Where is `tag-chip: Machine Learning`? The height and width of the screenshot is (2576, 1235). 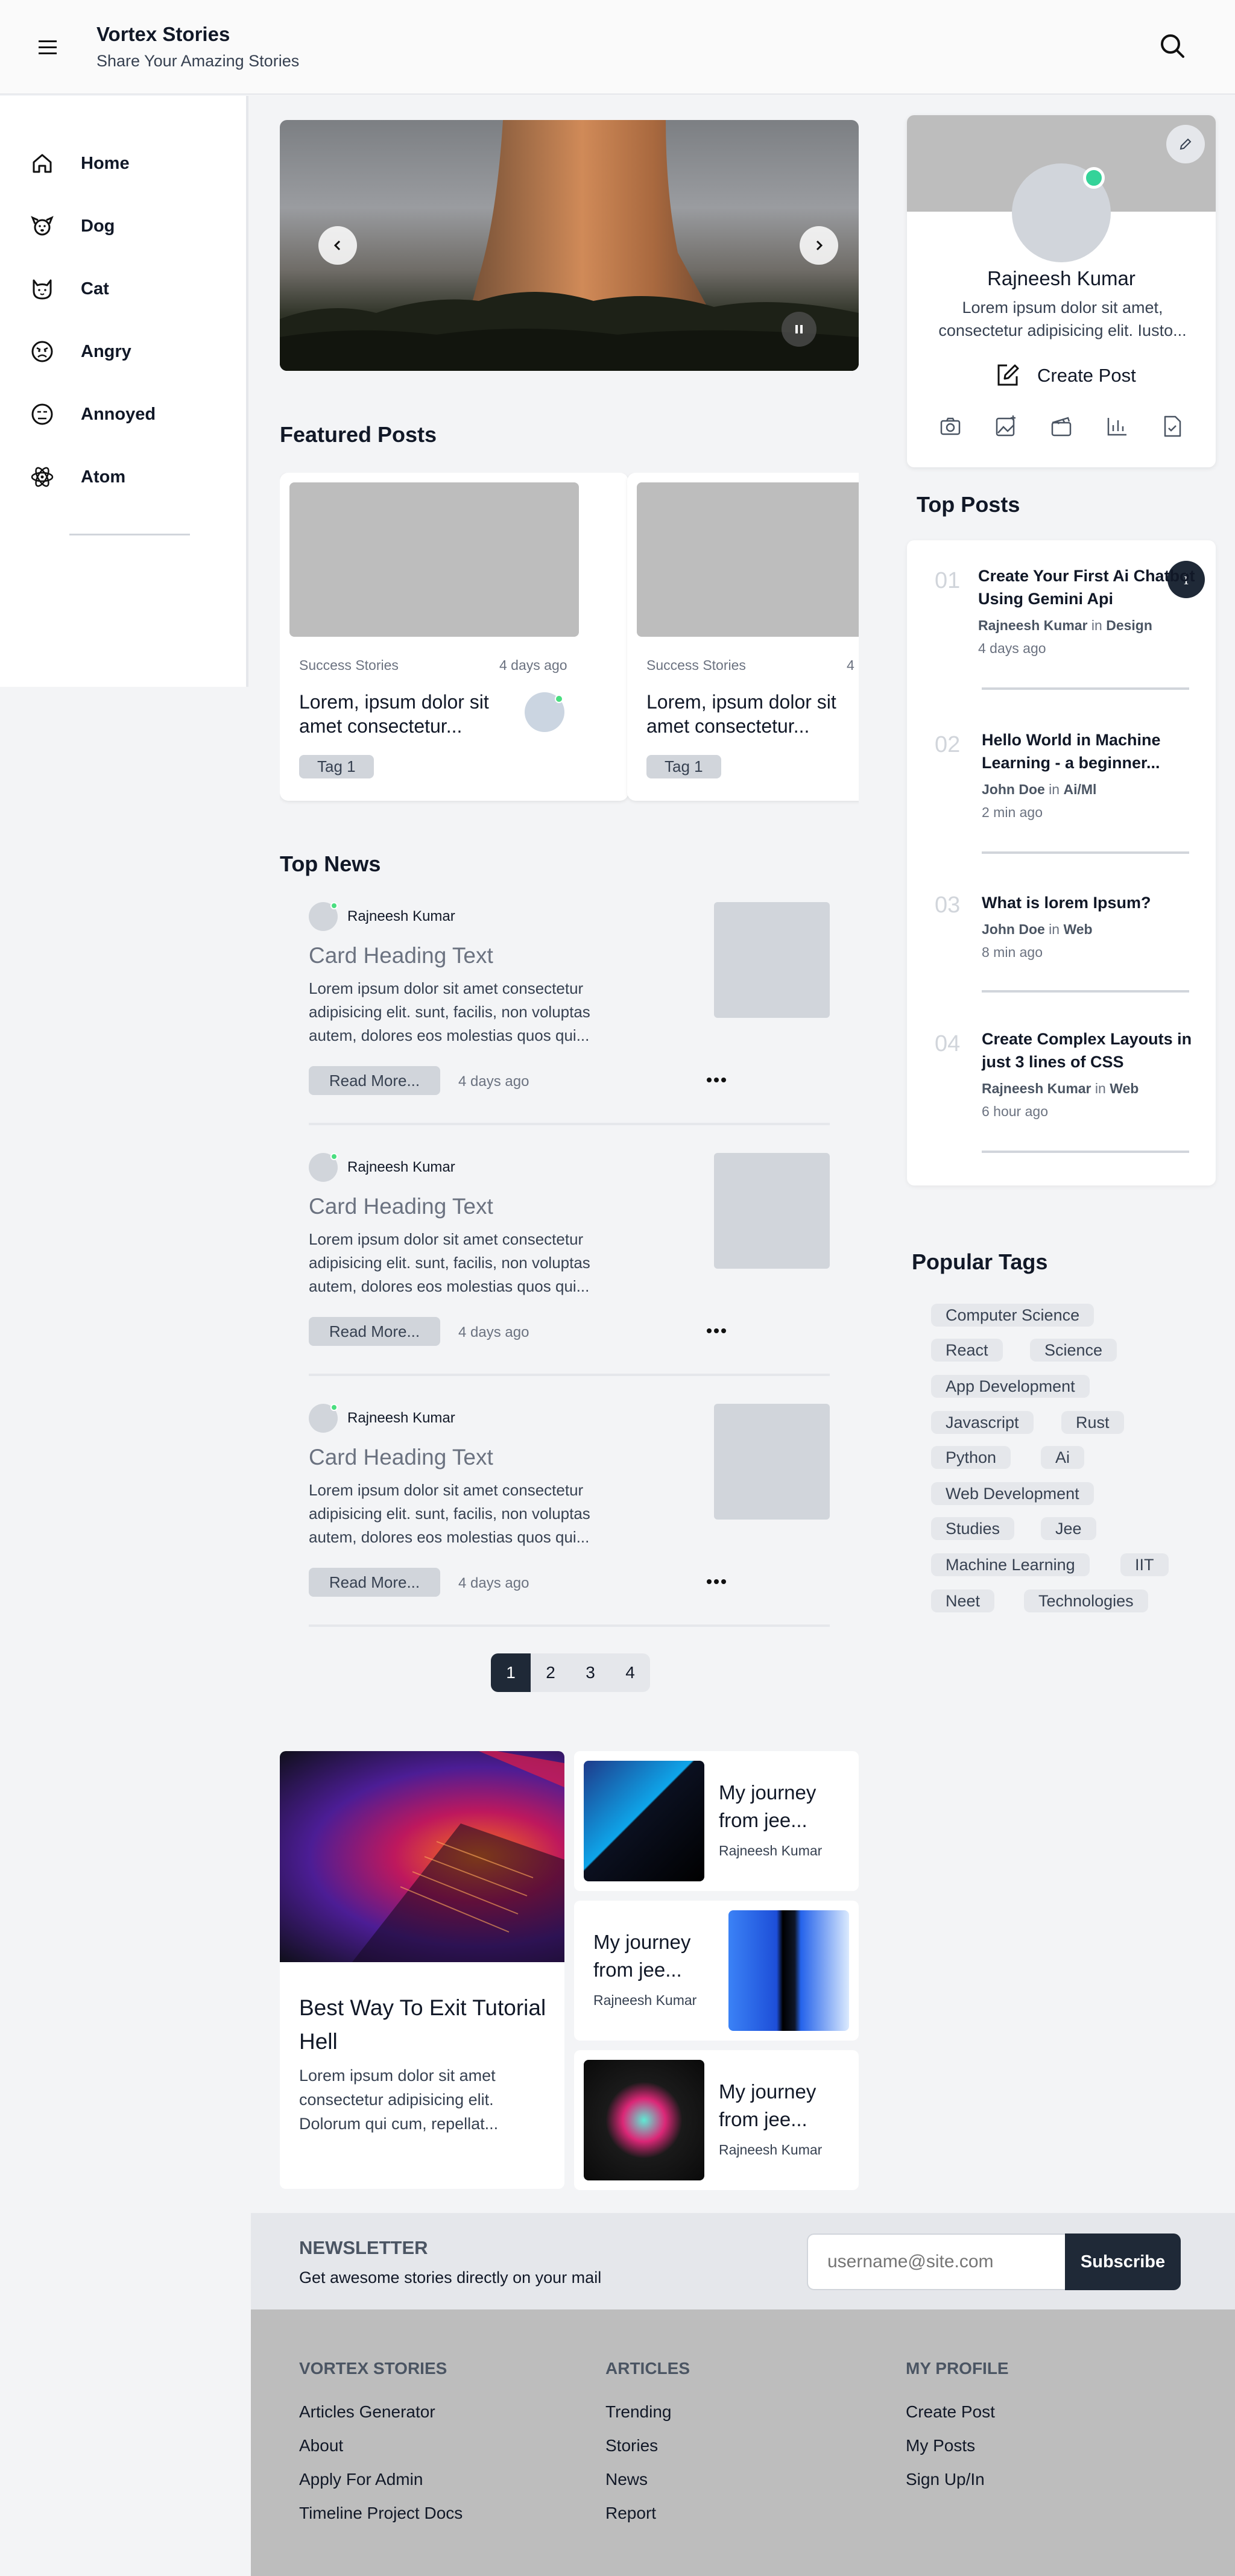 tag-chip: Machine Learning is located at coordinates (1010, 1564).